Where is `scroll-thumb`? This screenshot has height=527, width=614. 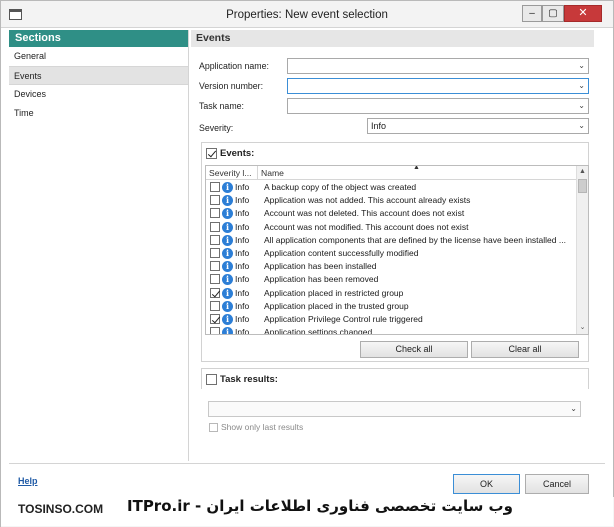
scroll-thumb is located at coordinates (582, 186).